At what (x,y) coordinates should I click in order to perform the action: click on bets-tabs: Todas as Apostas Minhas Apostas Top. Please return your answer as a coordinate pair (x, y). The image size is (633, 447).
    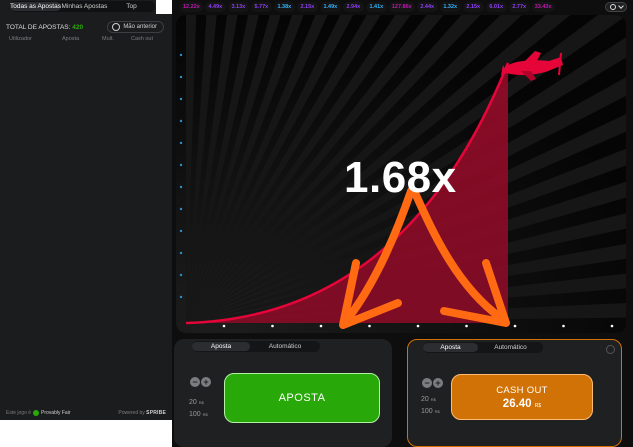
    Looking at the image, I should click on (82, 6).